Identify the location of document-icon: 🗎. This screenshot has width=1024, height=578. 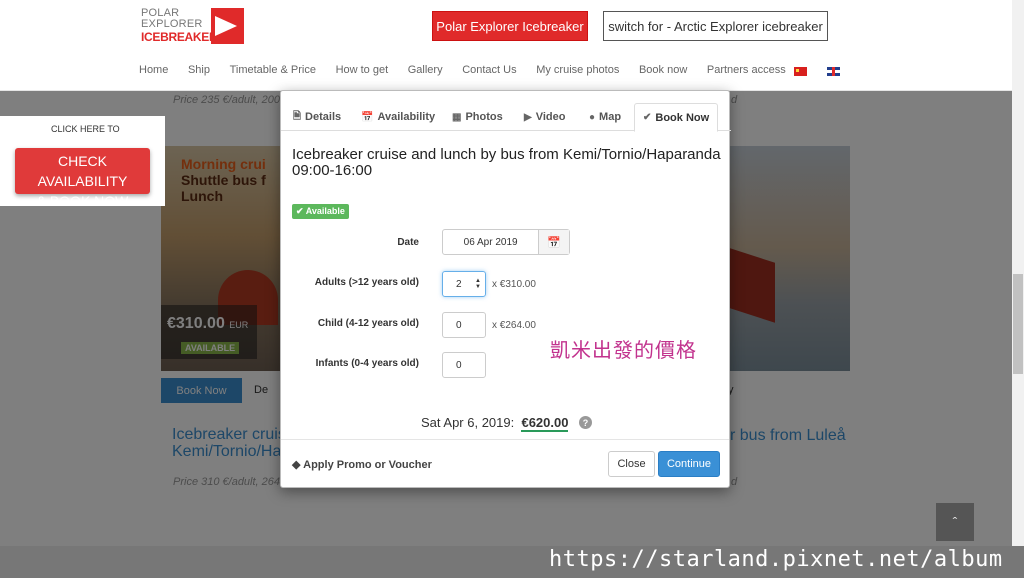
(297, 116).